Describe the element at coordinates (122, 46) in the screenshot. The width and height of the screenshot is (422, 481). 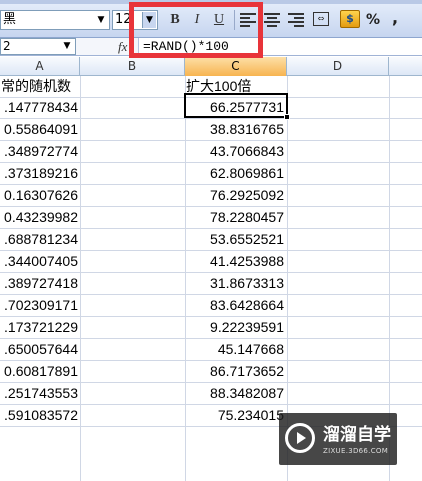
I see `fx-icon: fx` at that location.